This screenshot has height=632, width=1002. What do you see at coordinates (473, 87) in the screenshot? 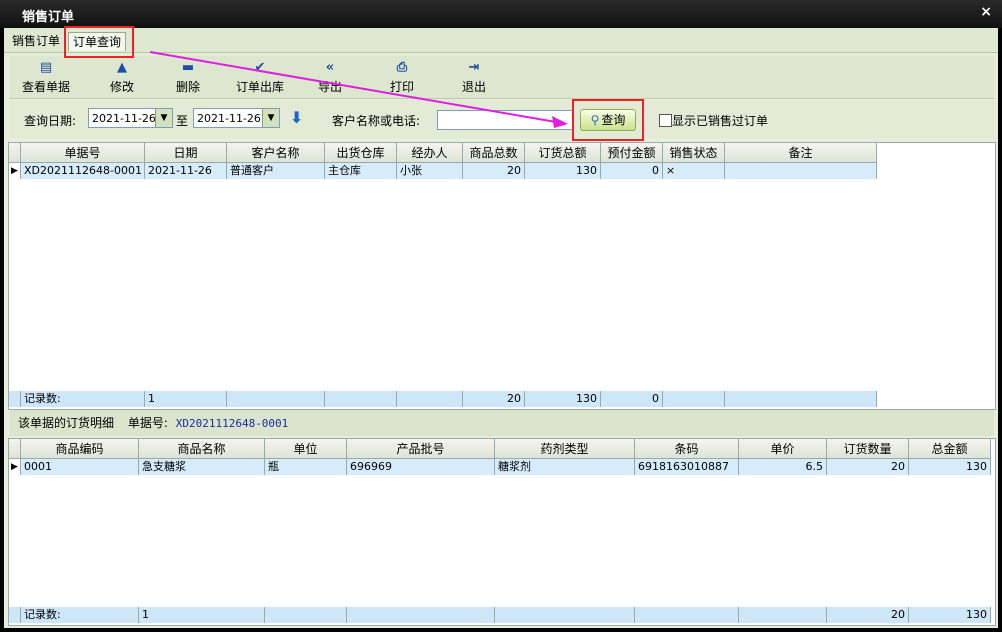
I see `exit-label: 退出` at bounding box center [473, 87].